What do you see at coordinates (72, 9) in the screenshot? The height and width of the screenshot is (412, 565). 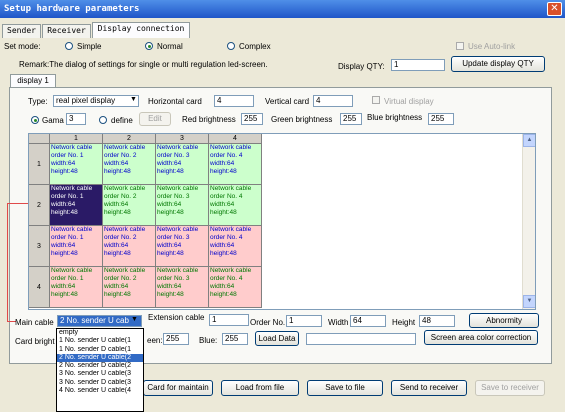 I see `window-title: Setup hardware parameters` at bounding box center [72, 9].